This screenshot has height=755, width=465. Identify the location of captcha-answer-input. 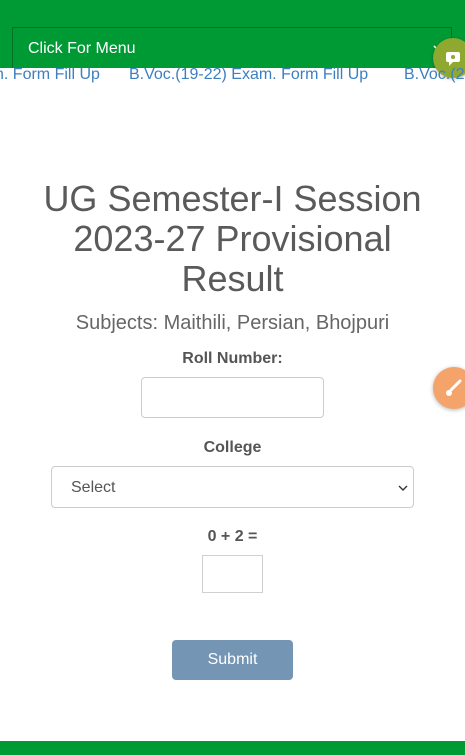
(232, 574).